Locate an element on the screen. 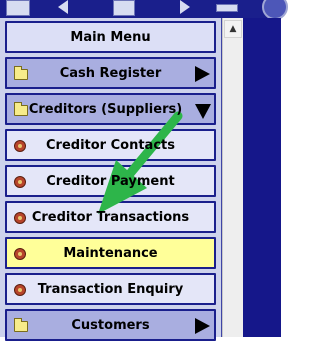  menu-item-label: Cash Register is located at coordinates (110, 73).